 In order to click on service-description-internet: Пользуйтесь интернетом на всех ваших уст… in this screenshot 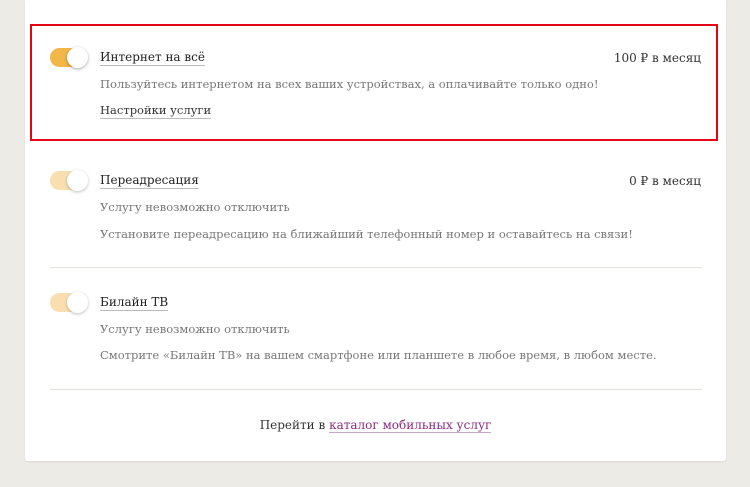, I will do `click(349, 84)`.